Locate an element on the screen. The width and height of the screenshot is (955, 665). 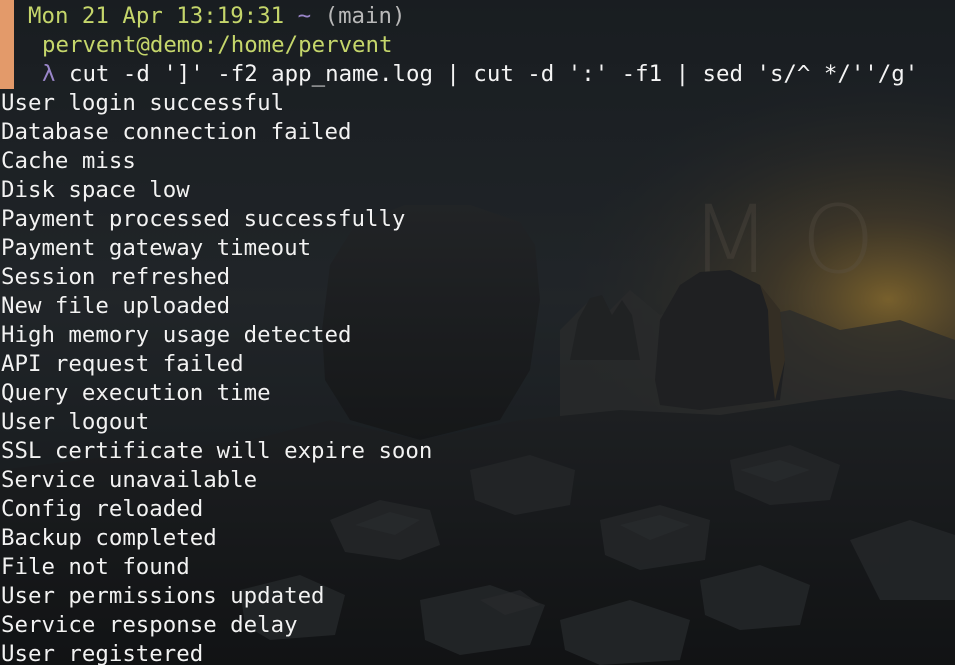
prompt-datetime: Mon 21 Apr 13:19:31 is located at coordinates (156, 16).